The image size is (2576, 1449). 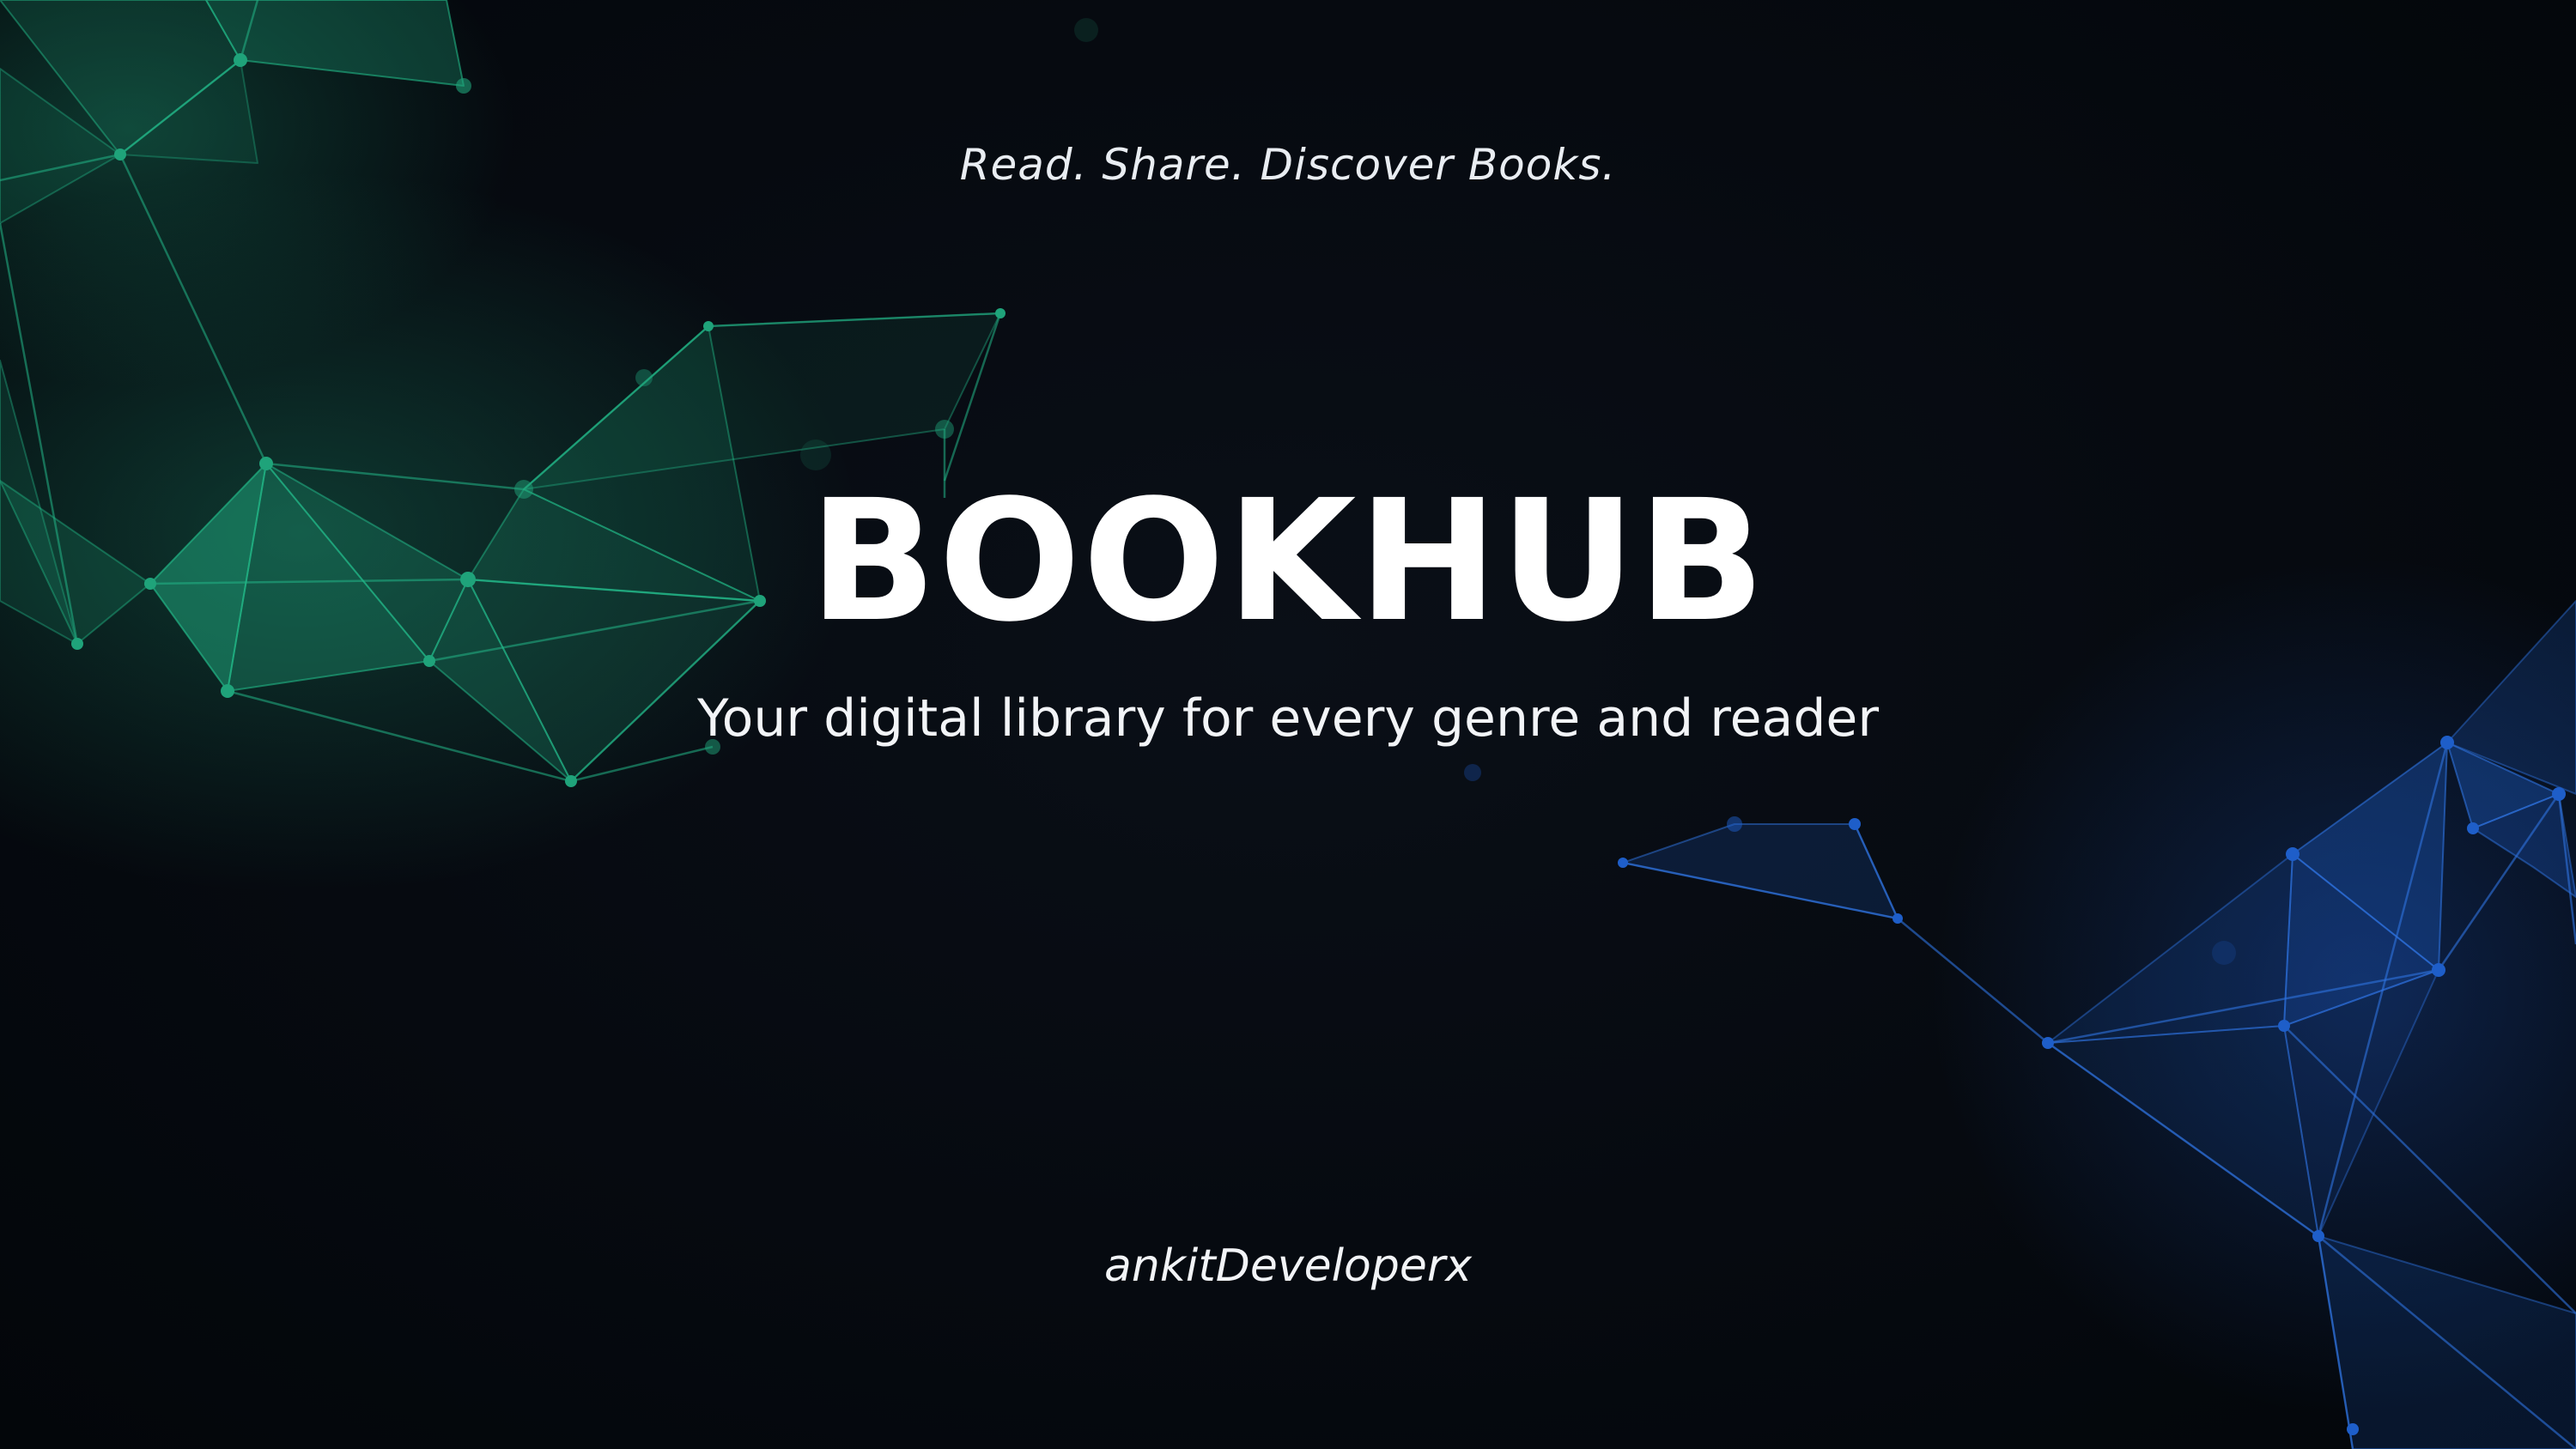 I want to click on page-title: BOOKHUB, so click(x=1288, y=561).